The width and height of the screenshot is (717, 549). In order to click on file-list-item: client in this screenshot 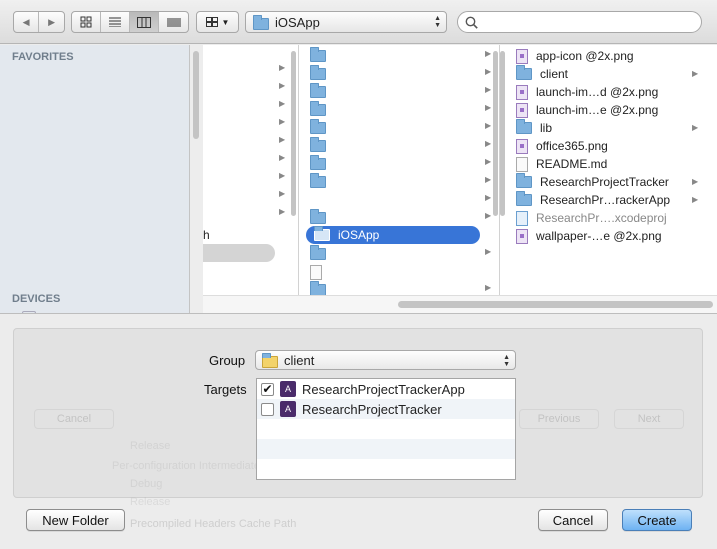, I will do `click(542, 74)`.